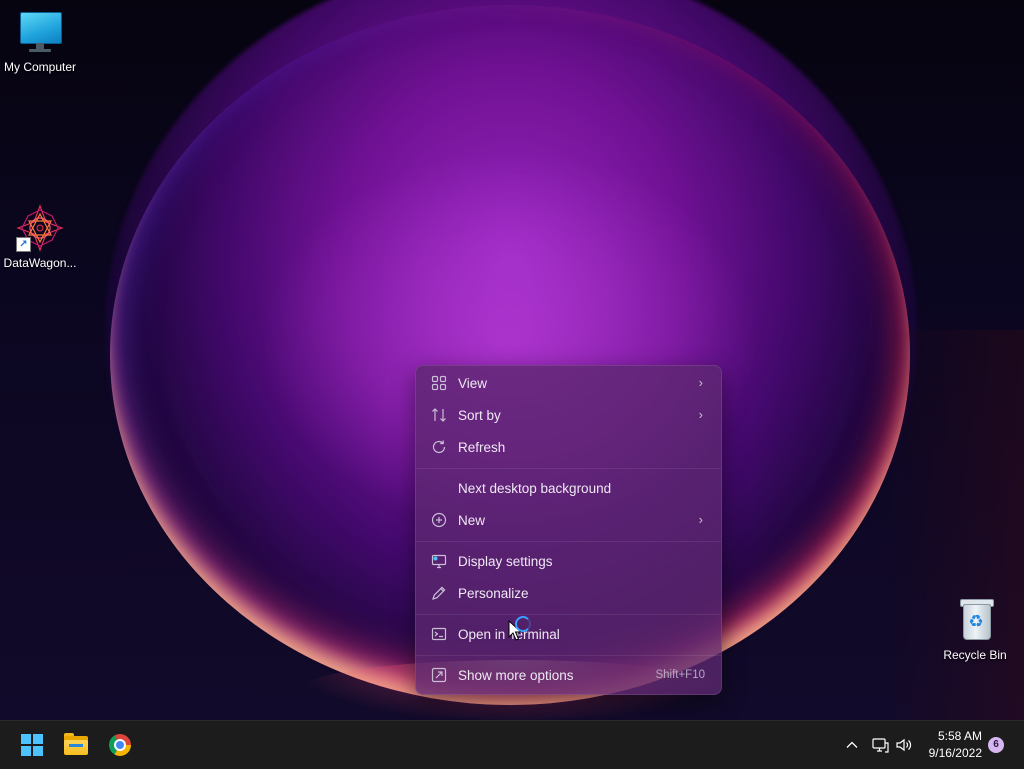 The height and width of the screenshot is (769, 1024). Describe the element at coordinates (40, 32) in the screenshot. I see `computer-monitor-icon` at that location.